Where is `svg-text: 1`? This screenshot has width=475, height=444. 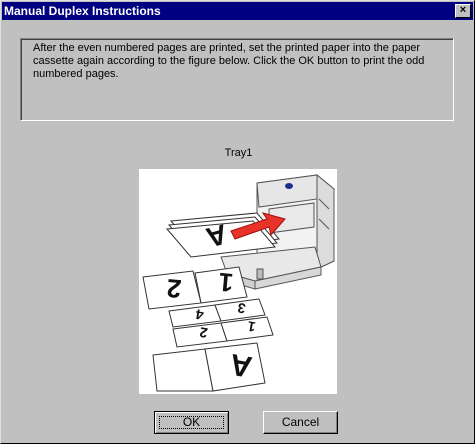 svg-text: 1 is located at coordinates (225, 282).